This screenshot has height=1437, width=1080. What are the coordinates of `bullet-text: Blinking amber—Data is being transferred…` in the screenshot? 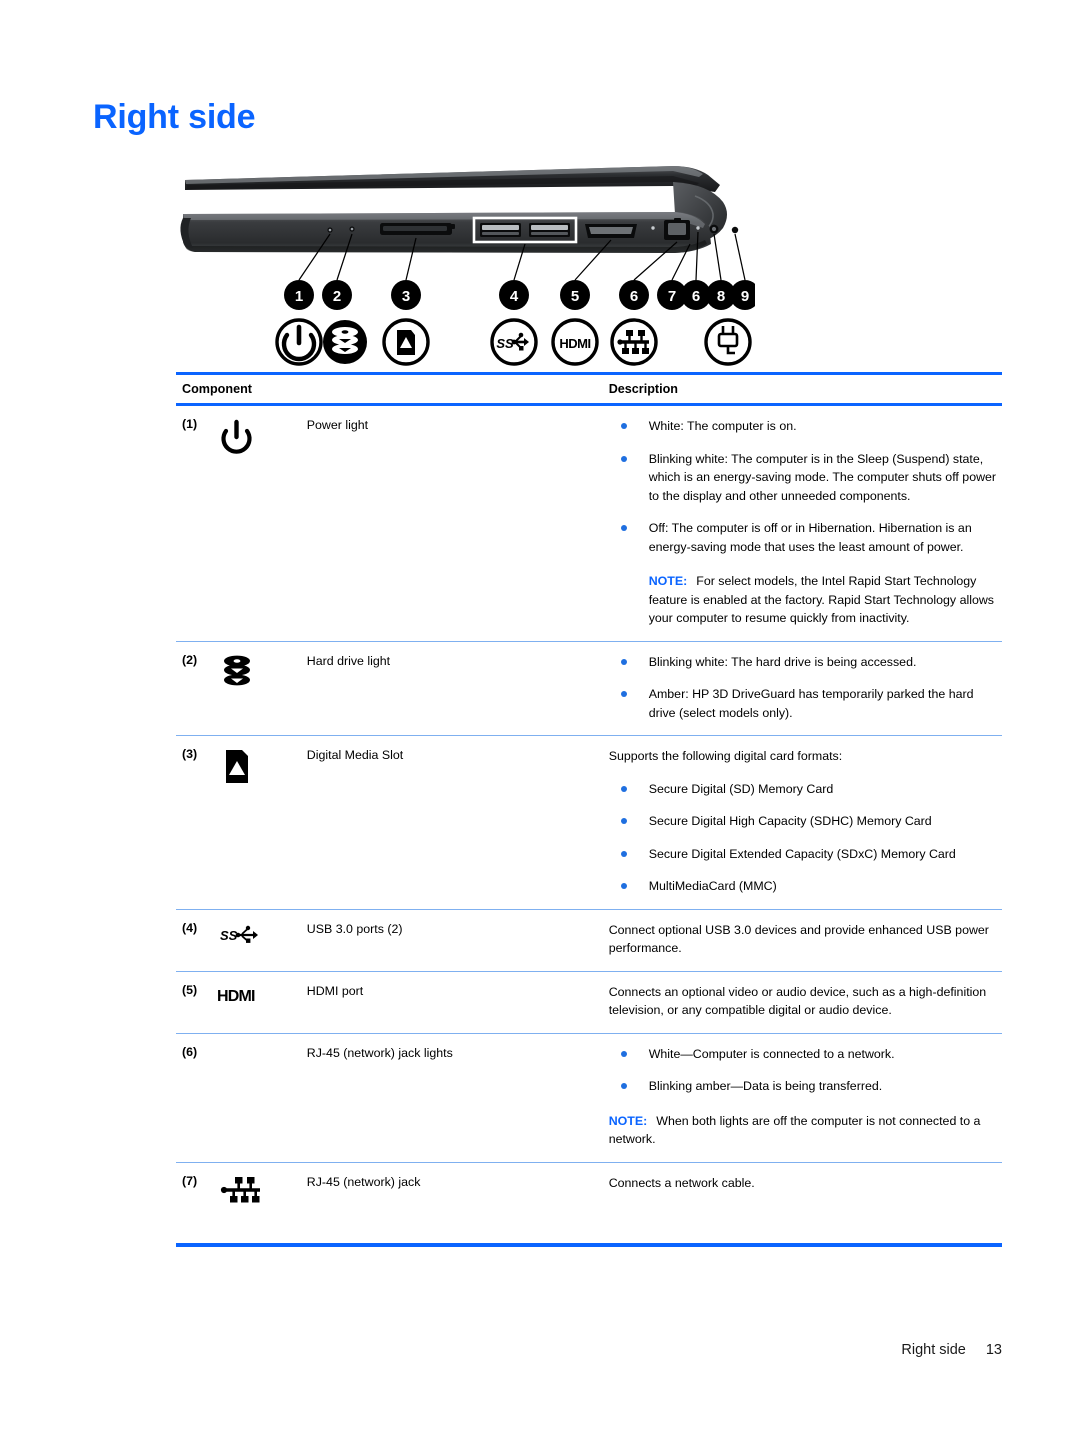 It's located at (765, 1086).